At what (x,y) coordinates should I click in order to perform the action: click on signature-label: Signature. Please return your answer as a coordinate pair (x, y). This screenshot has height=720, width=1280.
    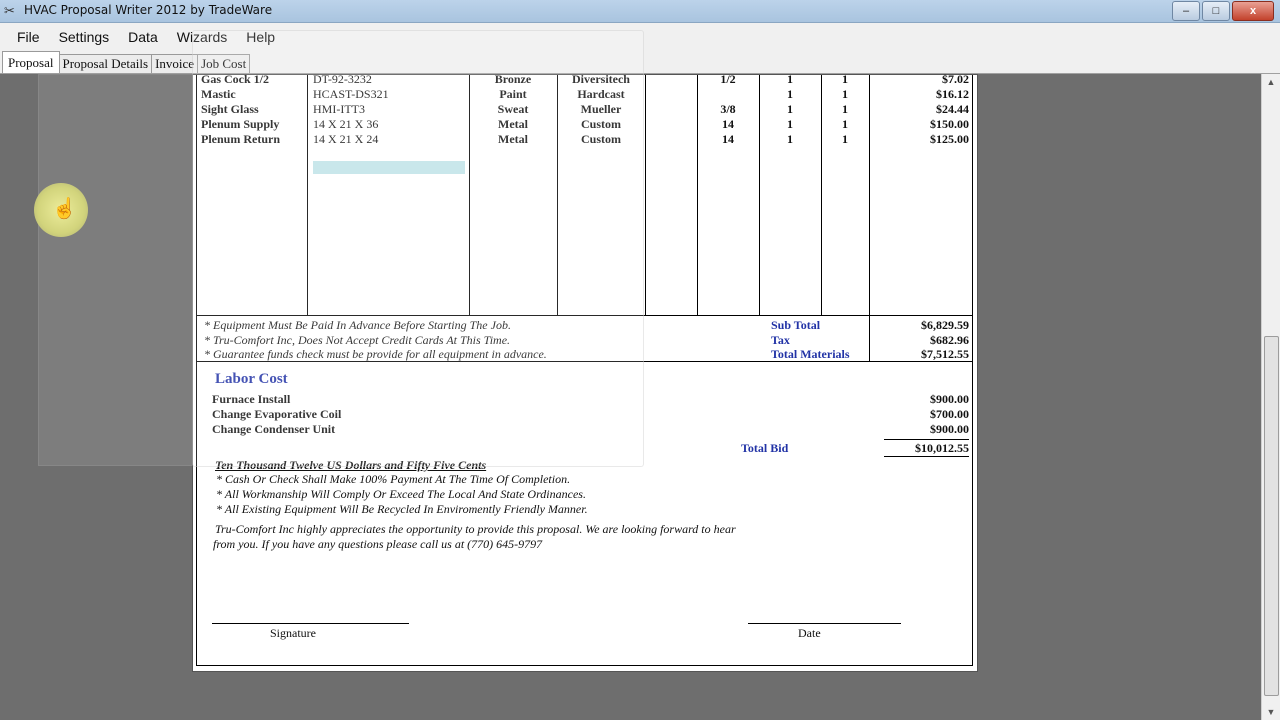
    Looking at the image, I should click on (293, 633).